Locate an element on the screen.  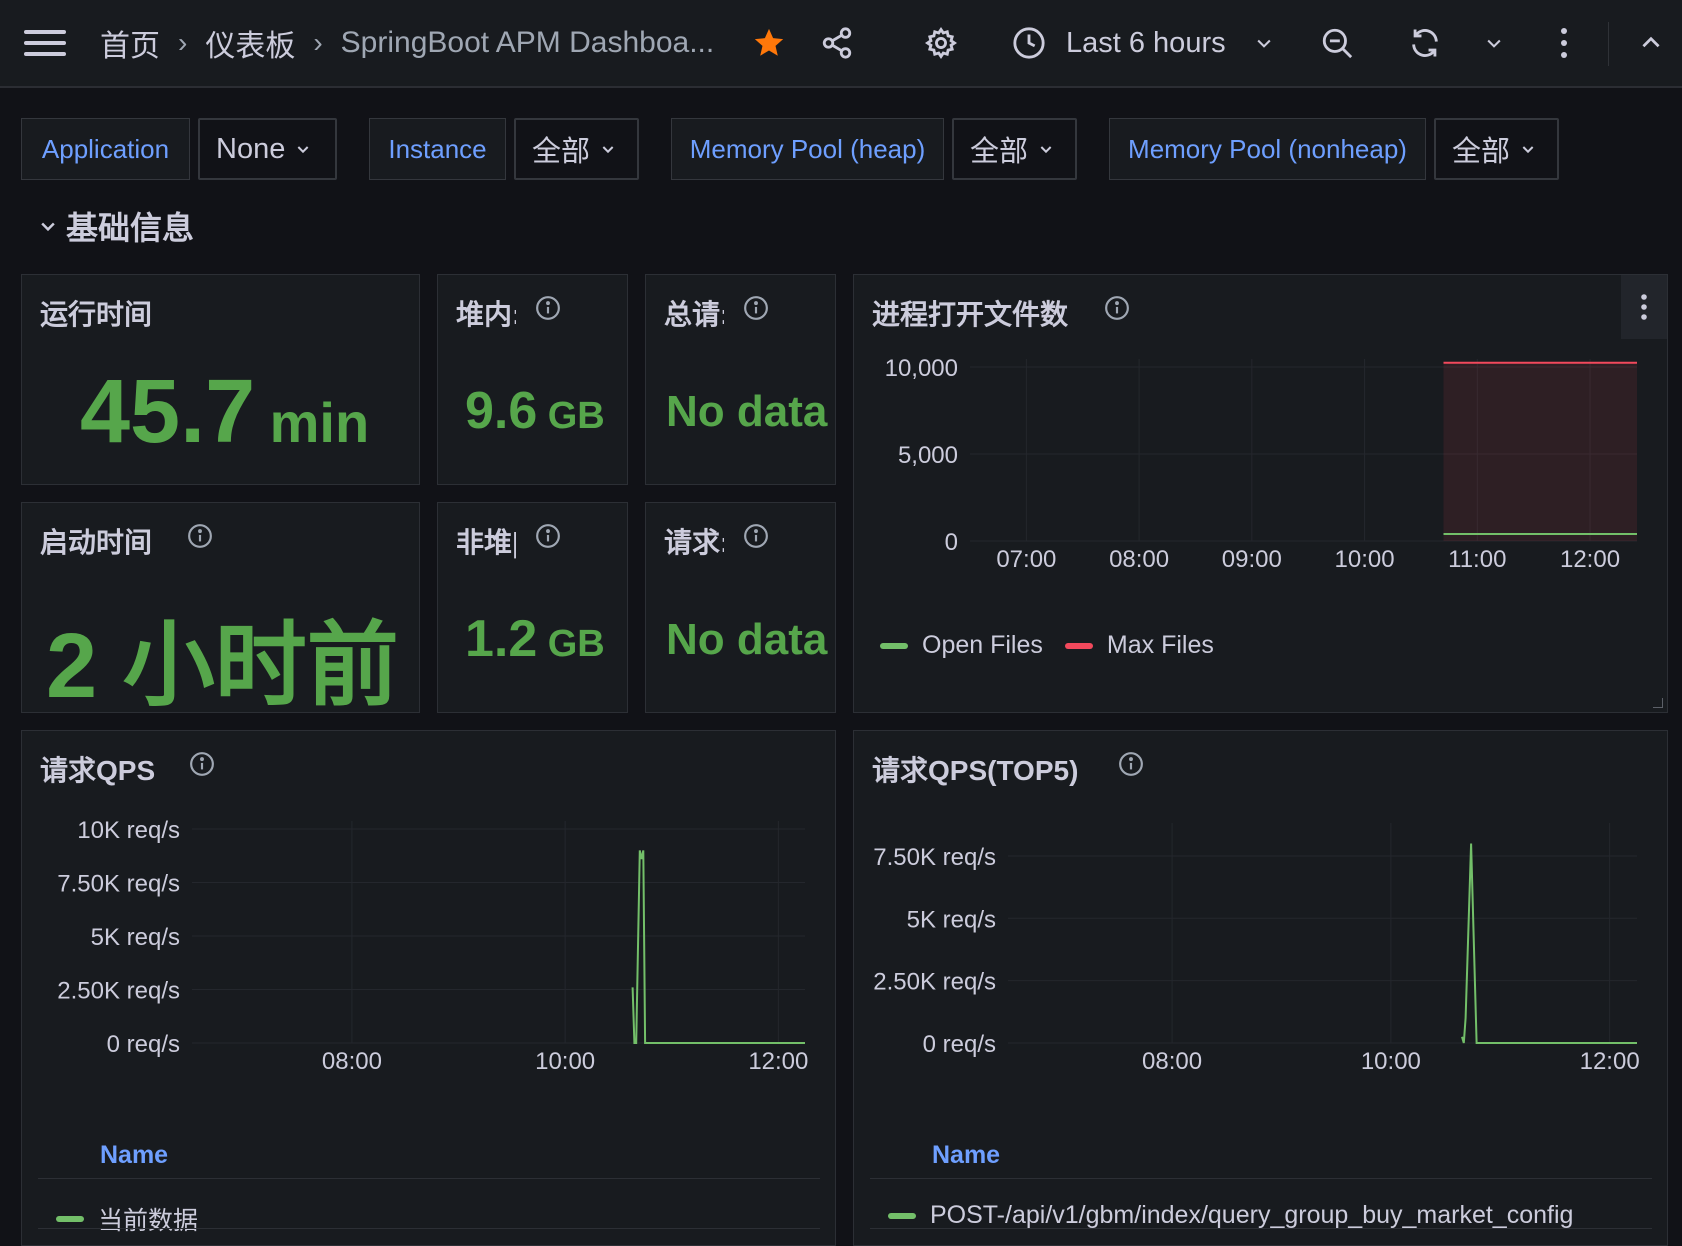
legend-item-current-data: 当前数据 is located at coordinates (127, 1219).